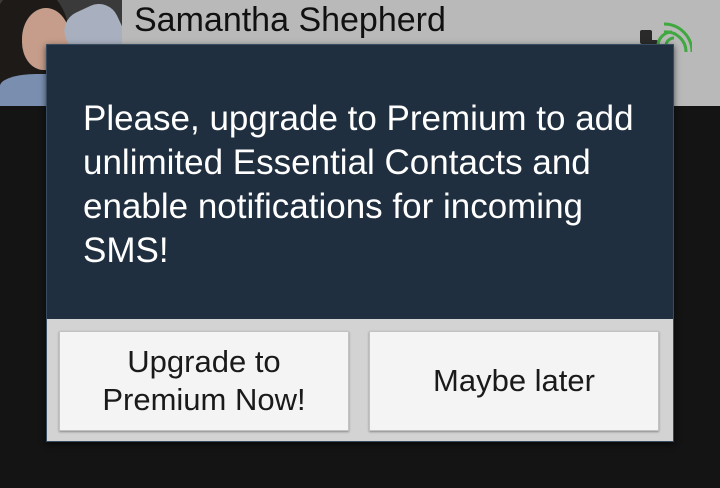 The image size is (720, 488). What do you see at coordinates (290, 20) in the screenshot?
I see `contact-name: Samantha Shepherd` at bounding box center [290, 20].